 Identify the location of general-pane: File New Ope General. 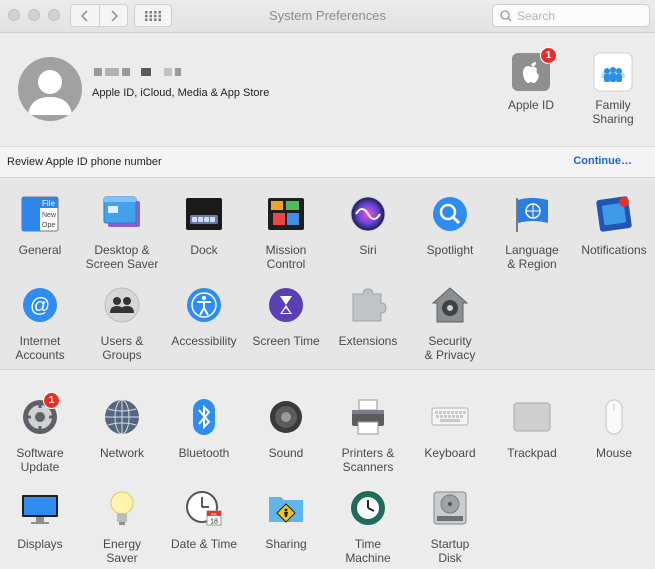
(40, 226).